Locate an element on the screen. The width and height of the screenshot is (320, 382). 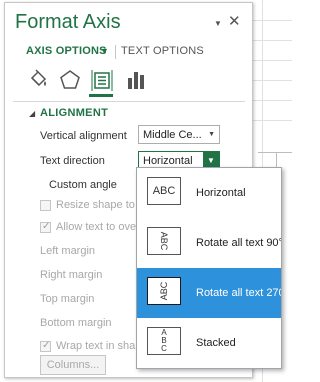
vertical-alignment-select: Middle Ce... ▼ is located at coordinates (179, 134).